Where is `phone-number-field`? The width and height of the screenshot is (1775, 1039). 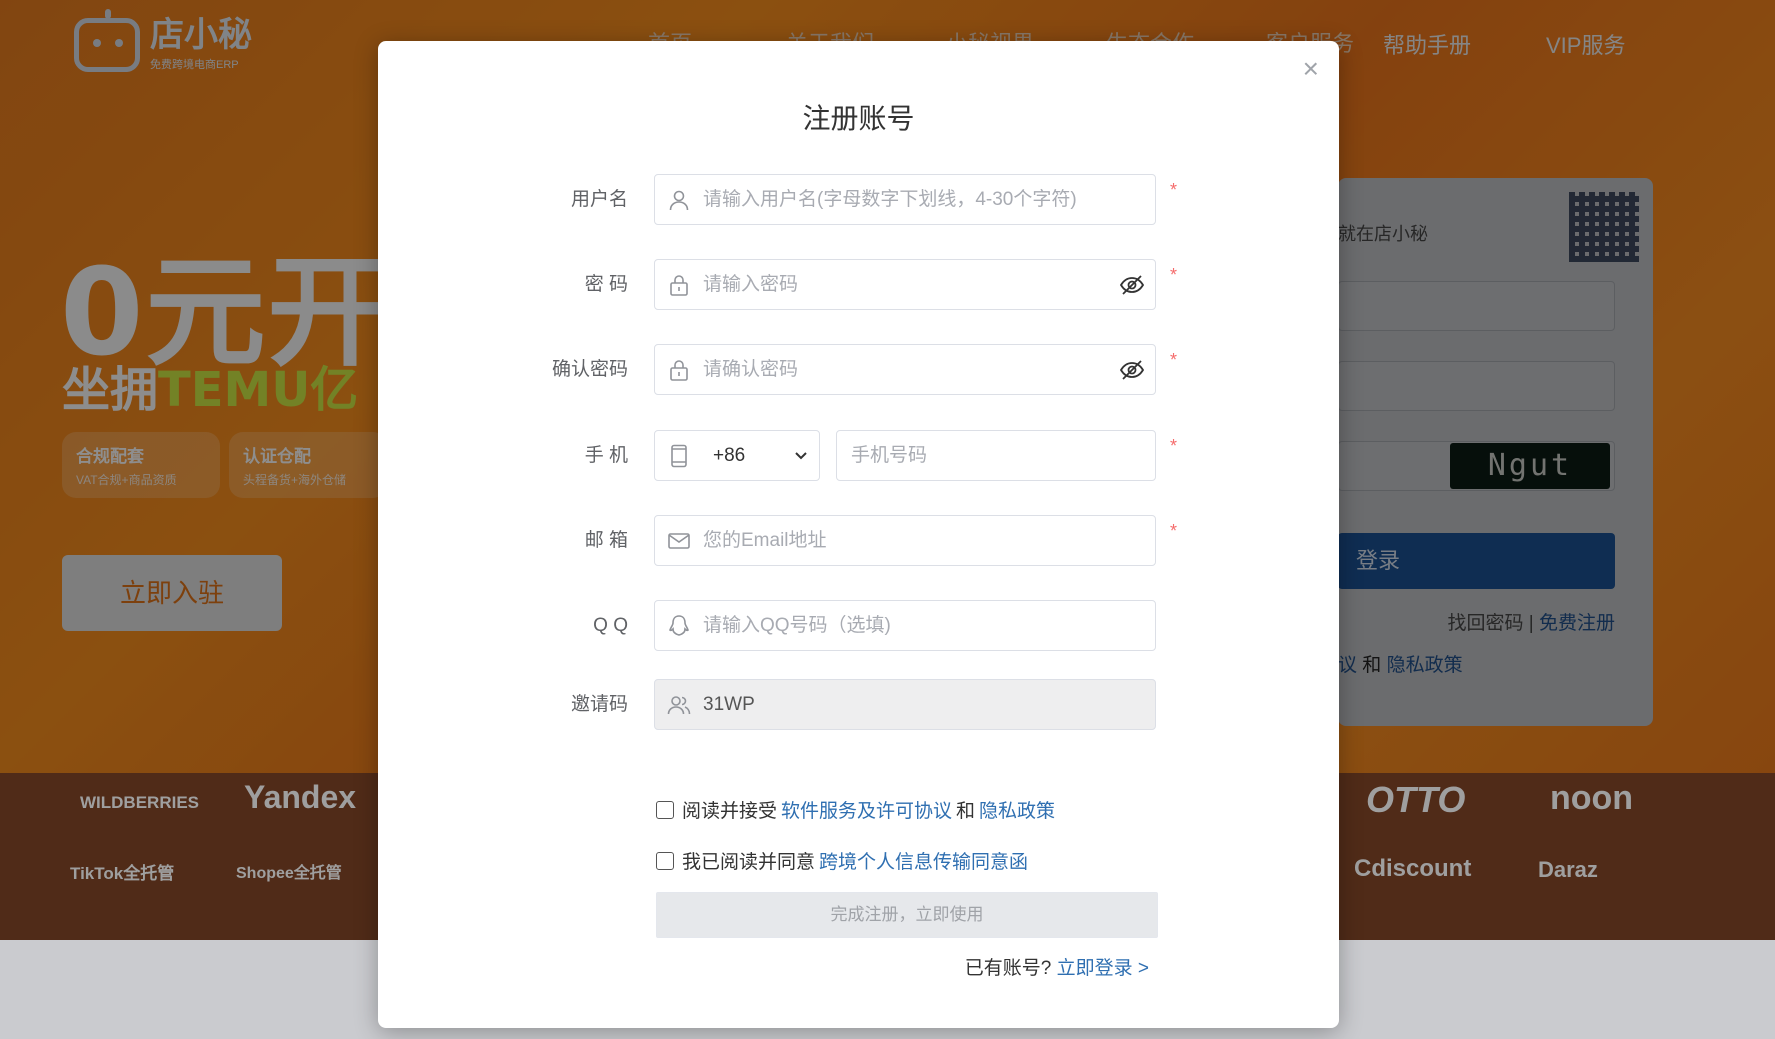 phone-number-field is located at coordinates (996, 455).